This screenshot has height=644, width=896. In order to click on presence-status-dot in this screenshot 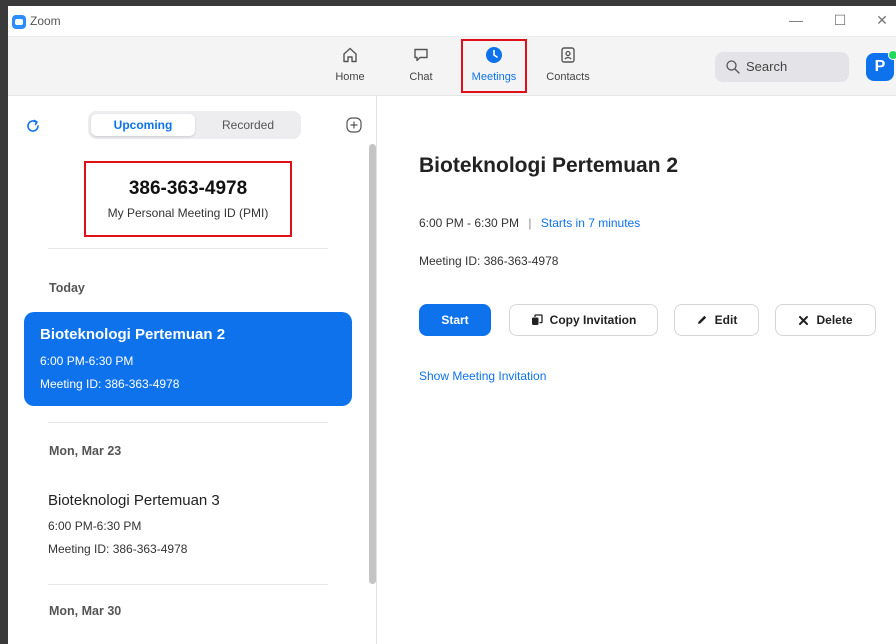, I will do `click(892, 55)`.